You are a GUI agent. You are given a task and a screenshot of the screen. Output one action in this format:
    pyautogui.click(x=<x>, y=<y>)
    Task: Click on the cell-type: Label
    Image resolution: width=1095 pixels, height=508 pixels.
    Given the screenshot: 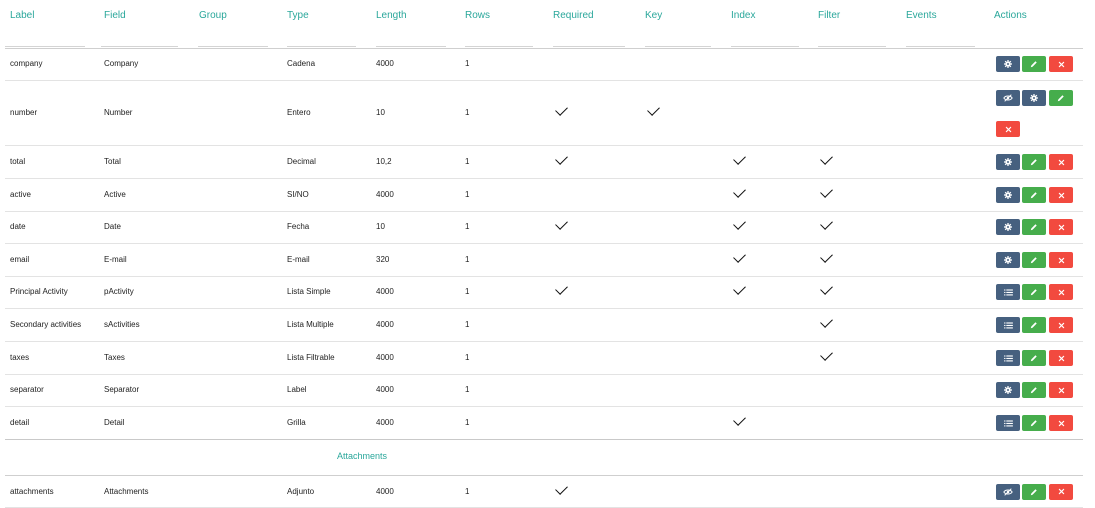 What is the action you would take?
    pyautogui.click(x=297, y=389)
    